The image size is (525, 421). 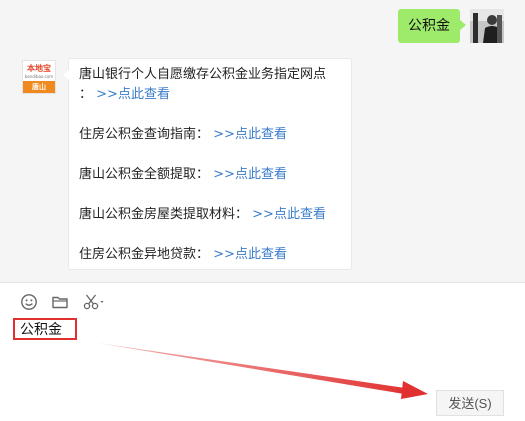 I want to click on message-line-text: 住房公积金查询指南：, so click(x=144, y=134).